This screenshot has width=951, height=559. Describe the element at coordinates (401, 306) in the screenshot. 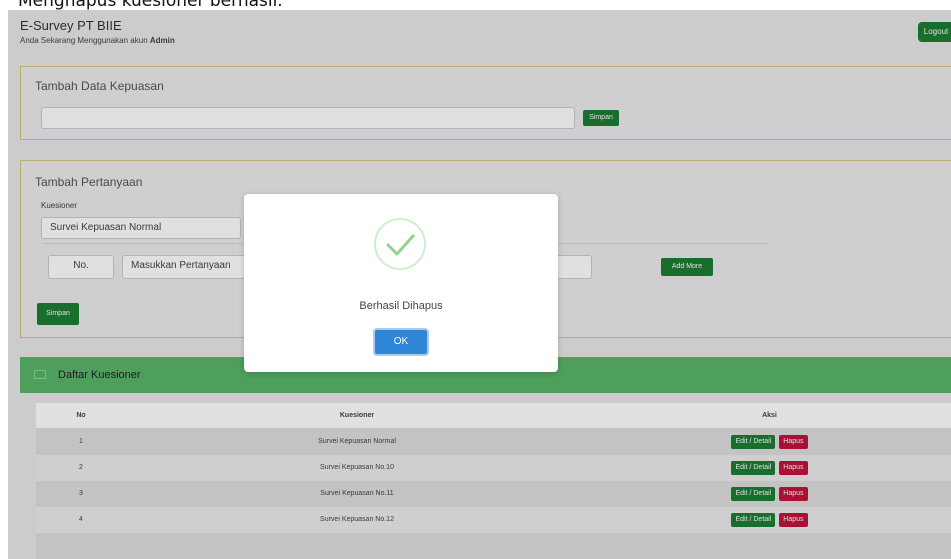

I see `dialog-message: Berhasil Dihapus` at that location.